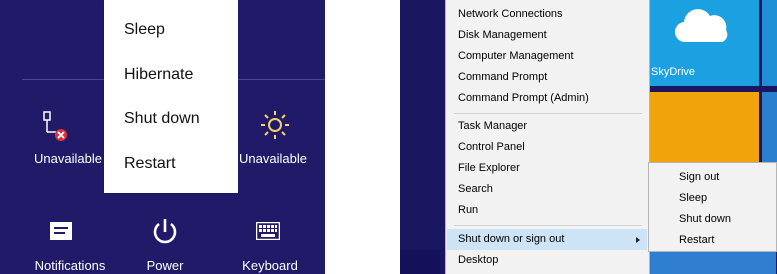 This screenshot has width=777, height=274. I want to click on menu-item-run: Run, so click(468, 210).